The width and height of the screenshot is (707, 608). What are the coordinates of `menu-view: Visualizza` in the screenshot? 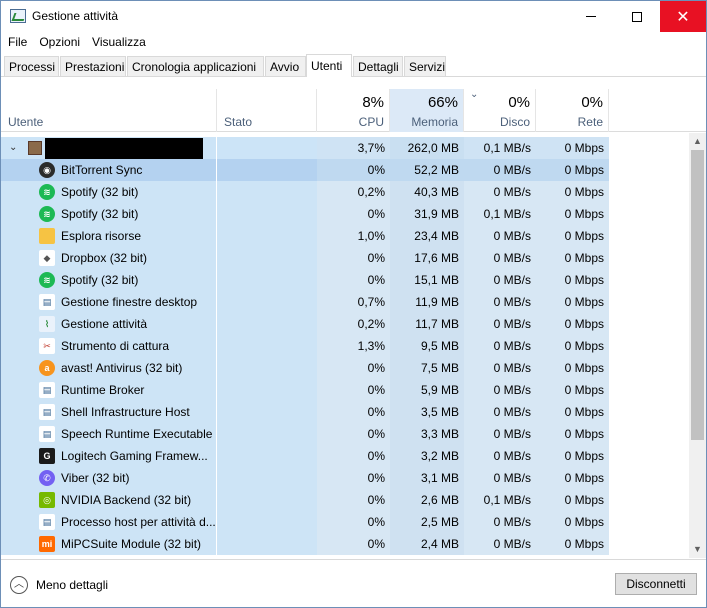 It's located at (118, 43).